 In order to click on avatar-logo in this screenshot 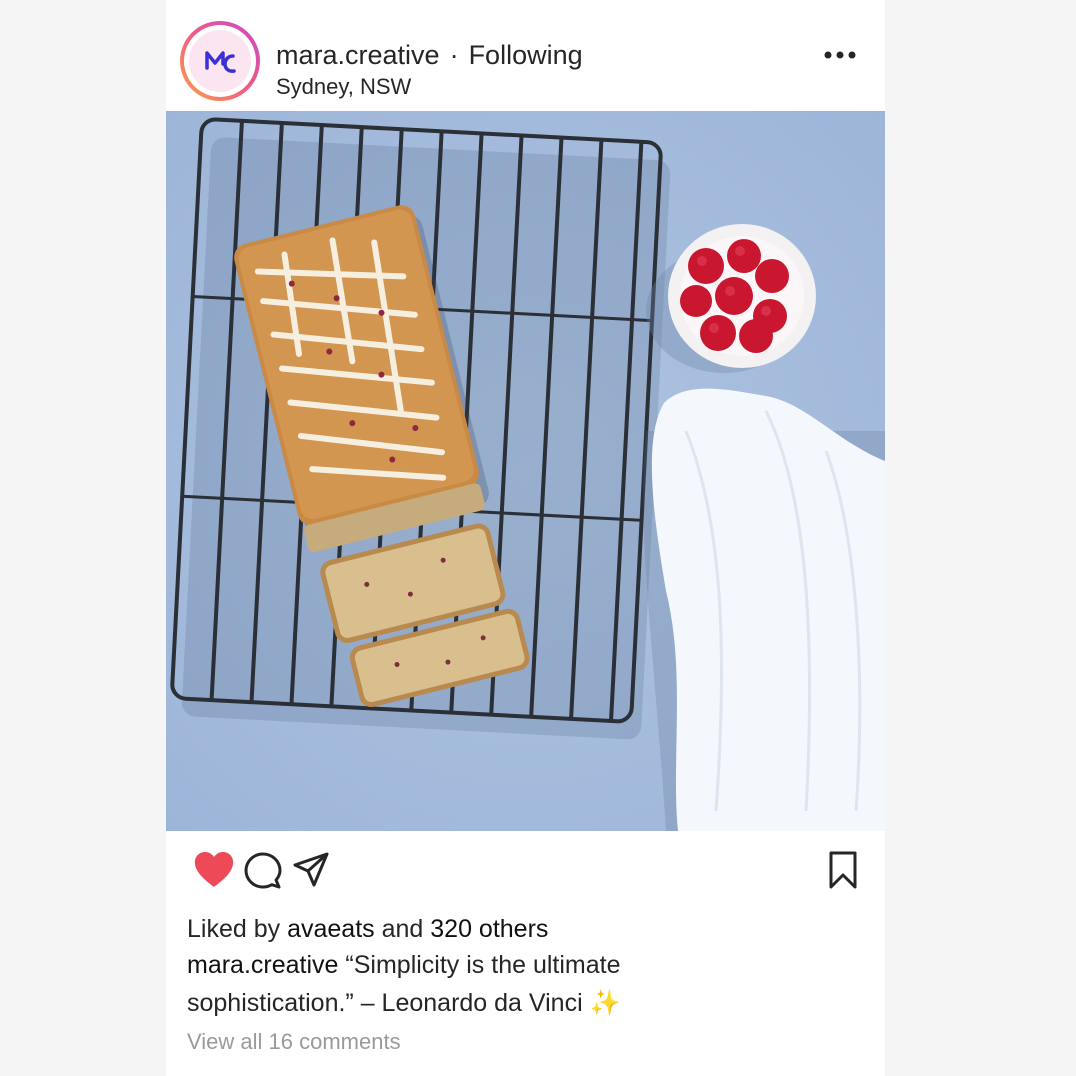, I will do `click(220, 61)`.